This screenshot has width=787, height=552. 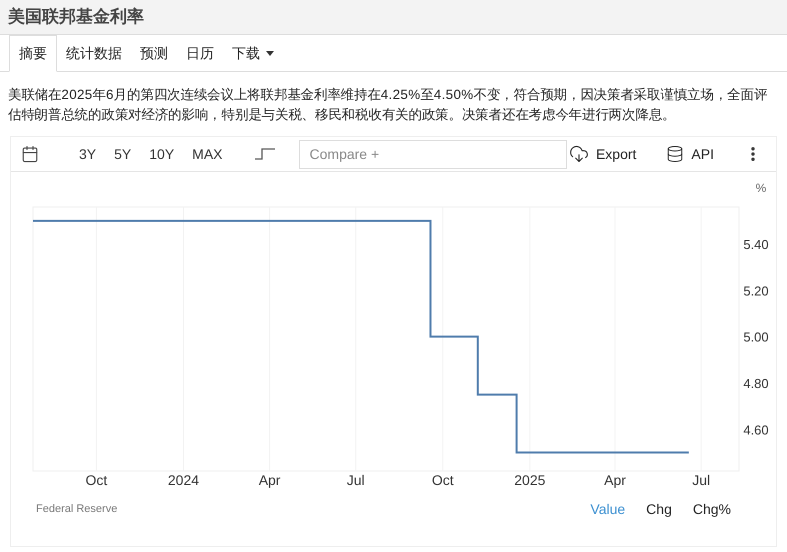 I want to click on unit-label: %, so click(x=761, y=188).